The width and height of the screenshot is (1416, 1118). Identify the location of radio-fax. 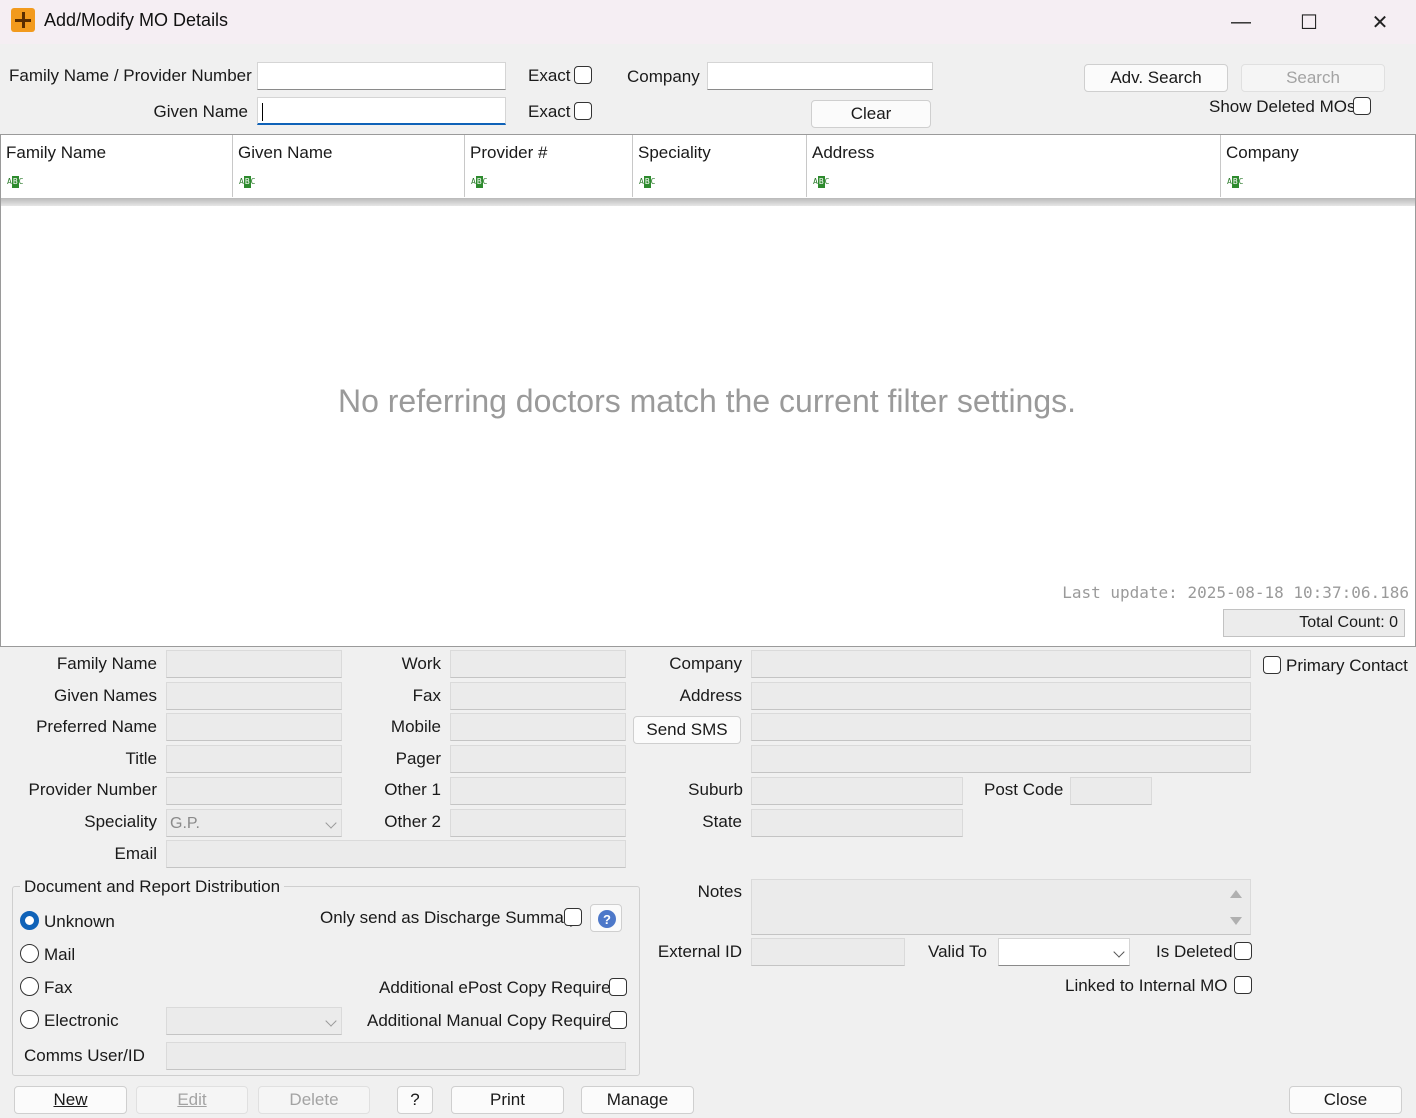
(29, 986).